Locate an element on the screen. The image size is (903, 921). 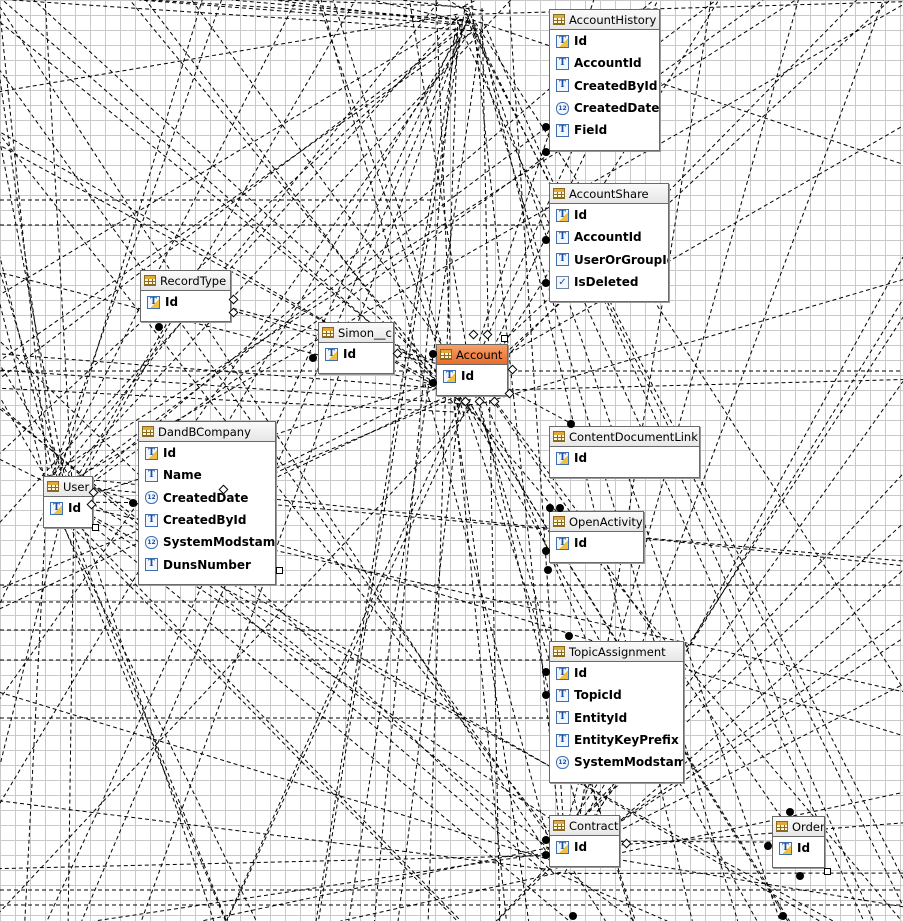
field-name: CreatedById is located at coordinates (205, 520).